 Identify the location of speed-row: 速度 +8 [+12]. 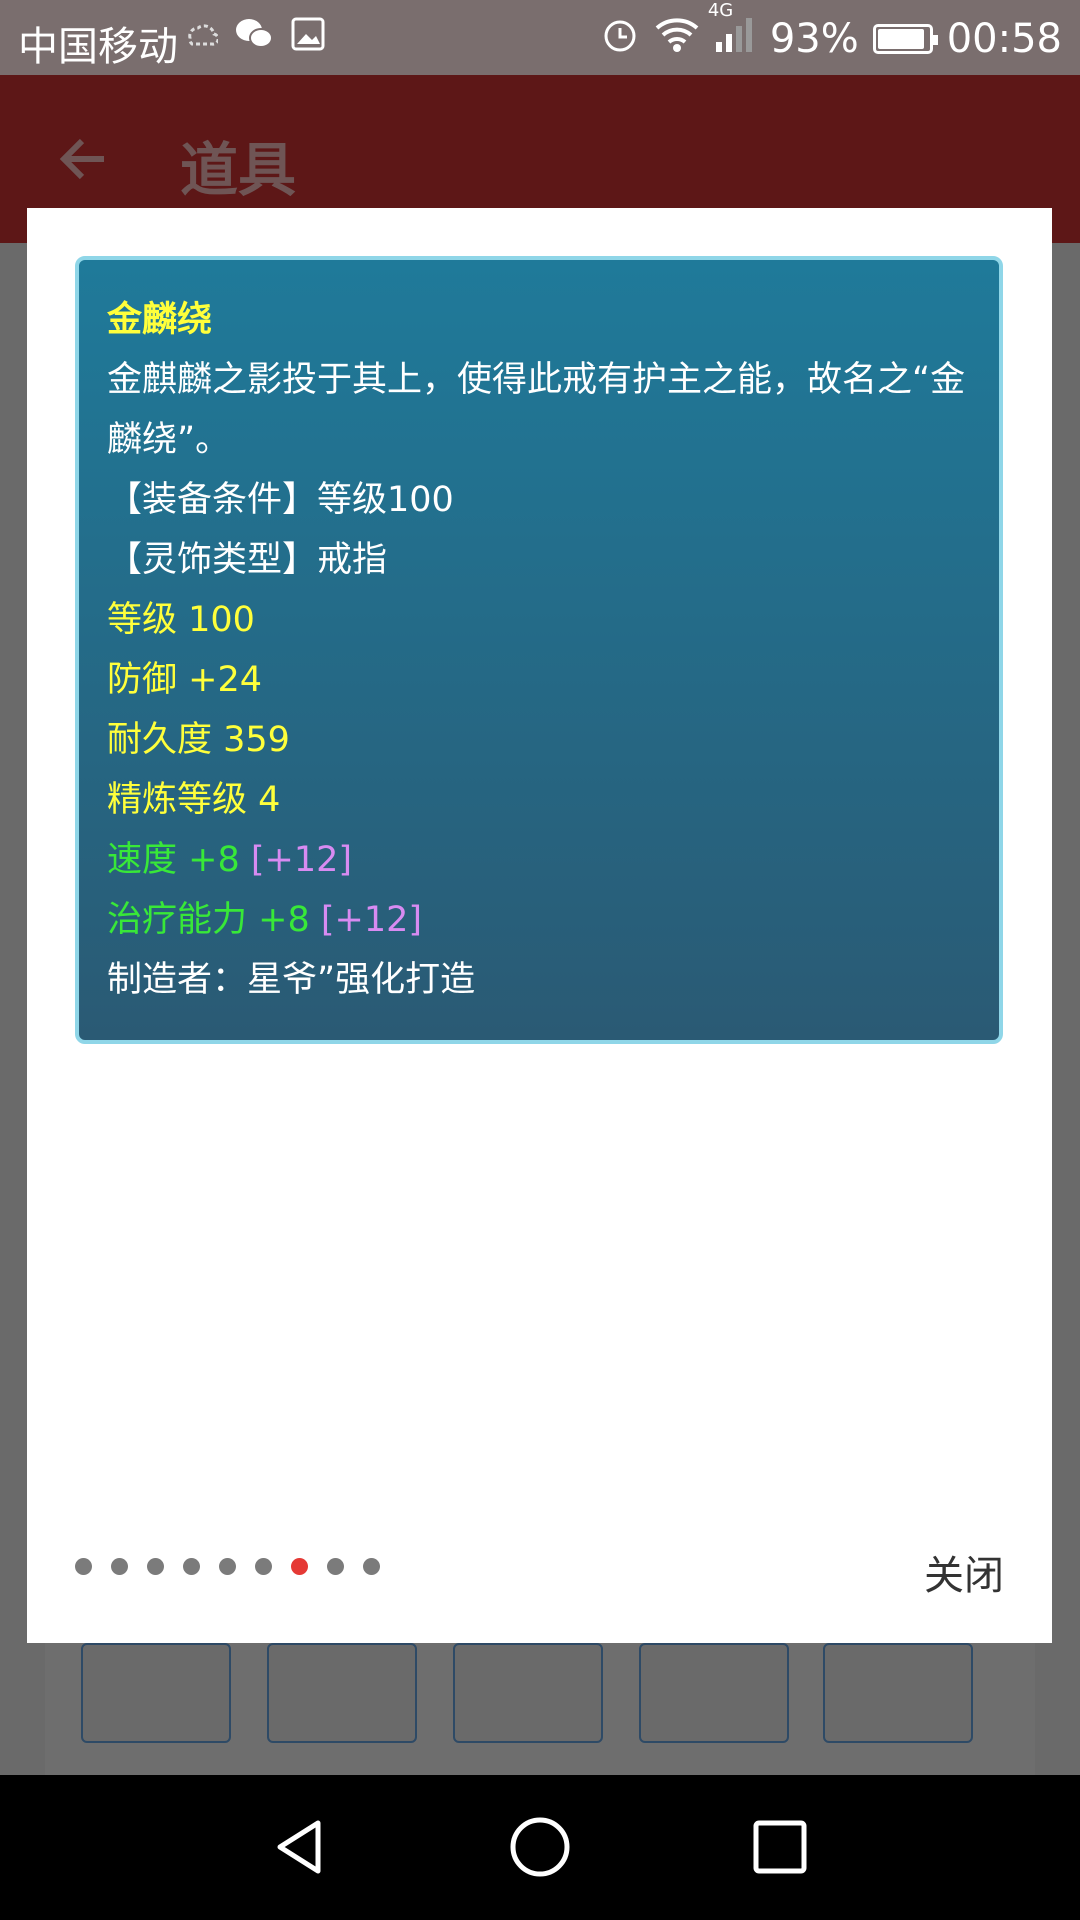
(539, 860).